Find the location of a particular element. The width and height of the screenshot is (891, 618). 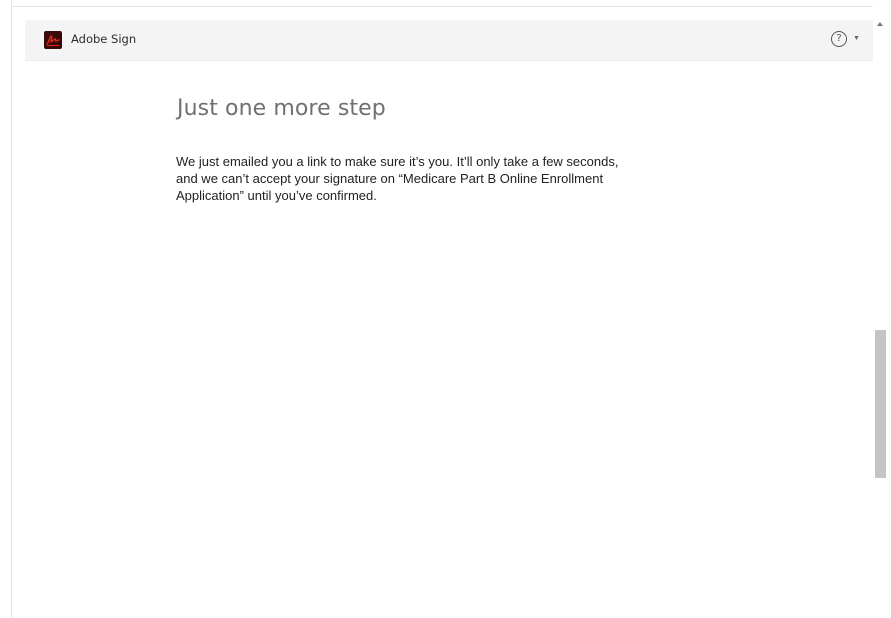

window-top-border is located at coordinates (442, 6).